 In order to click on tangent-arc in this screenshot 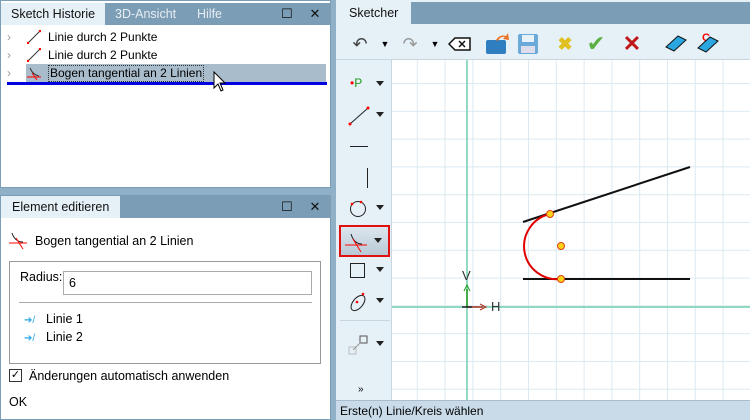, I will do `click(542, 247)`.